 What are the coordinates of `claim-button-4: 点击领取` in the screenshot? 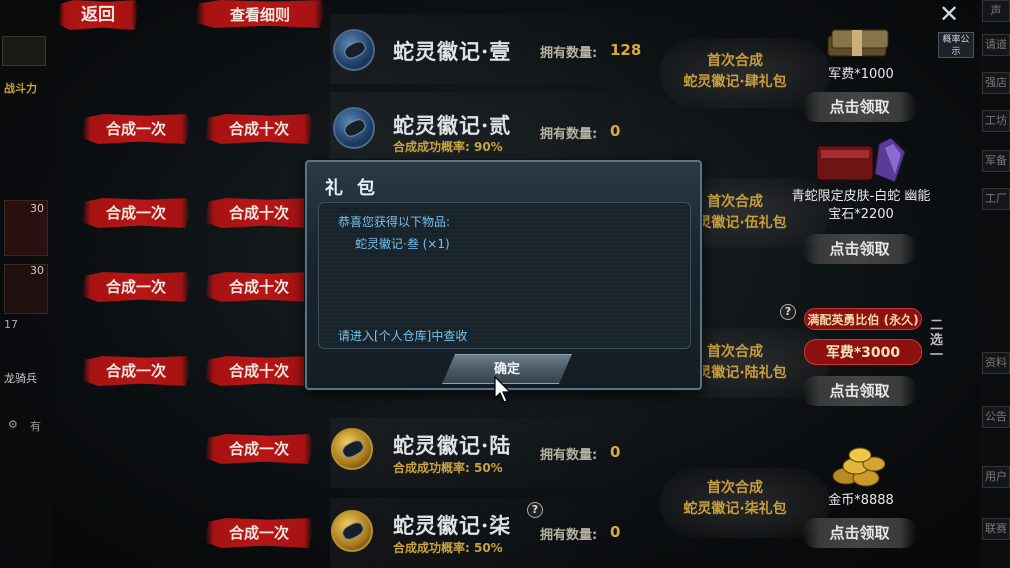 It's located at (859, 533).